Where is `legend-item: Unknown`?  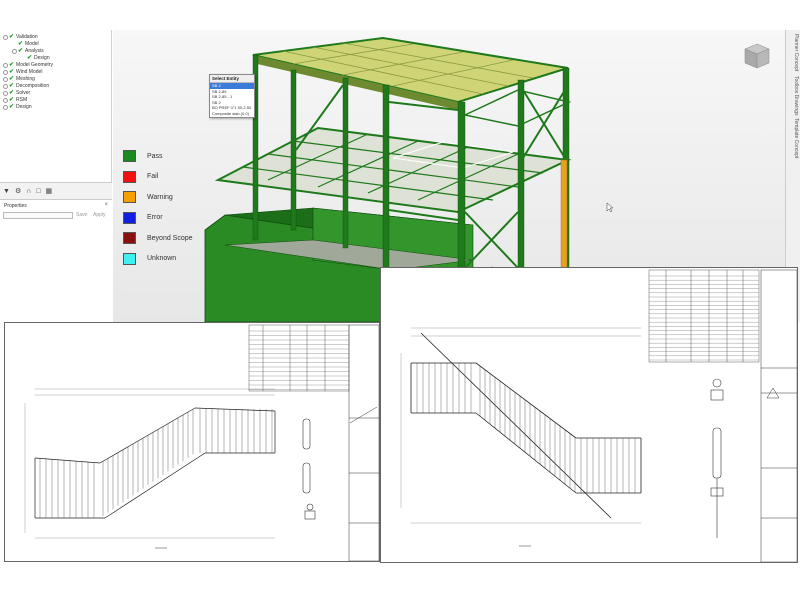
legend-item: Unknown is located at coordinates (150, 258).